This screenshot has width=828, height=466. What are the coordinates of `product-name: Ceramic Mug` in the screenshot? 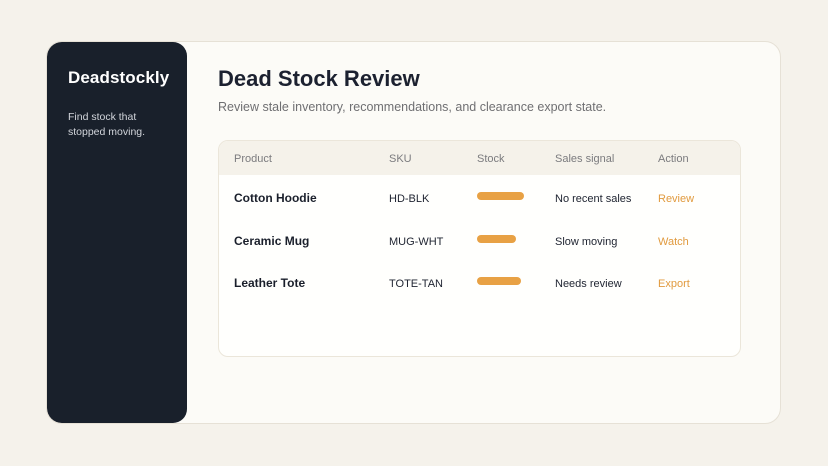 It's located at (272, 240).